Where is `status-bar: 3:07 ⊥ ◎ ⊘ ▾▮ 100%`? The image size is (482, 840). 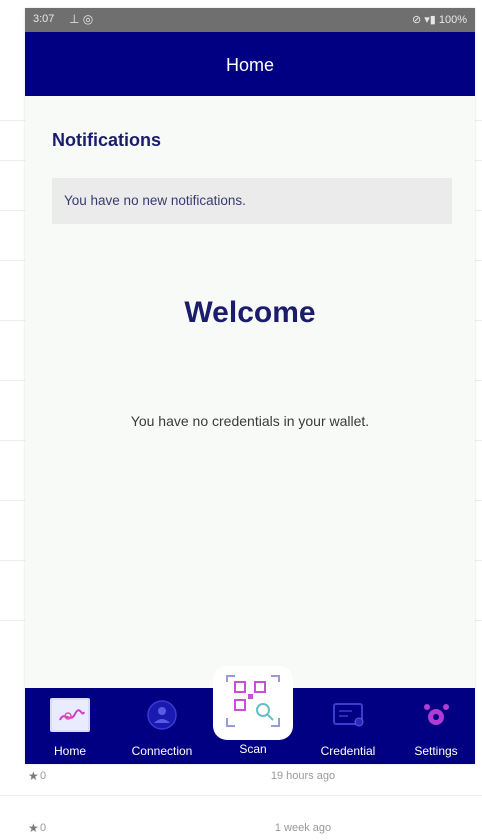
status-bar: 3:07 ⊥ ◎ ⊘ ▾▮ 100% is located at coordinates (250, 20).